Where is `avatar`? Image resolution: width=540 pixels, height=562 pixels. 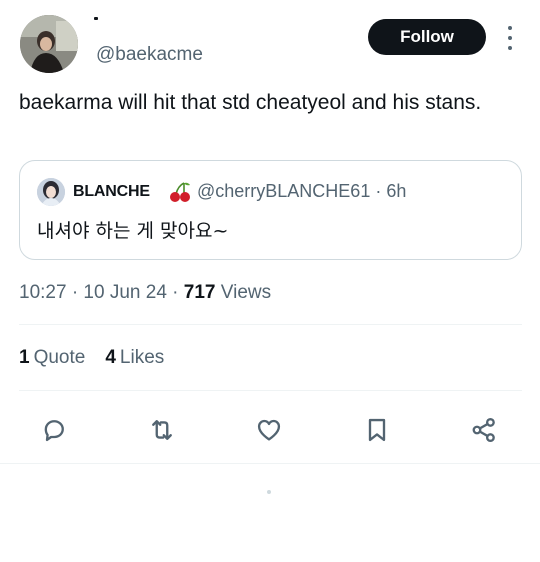 avatar is located at coordinates (49, 44).